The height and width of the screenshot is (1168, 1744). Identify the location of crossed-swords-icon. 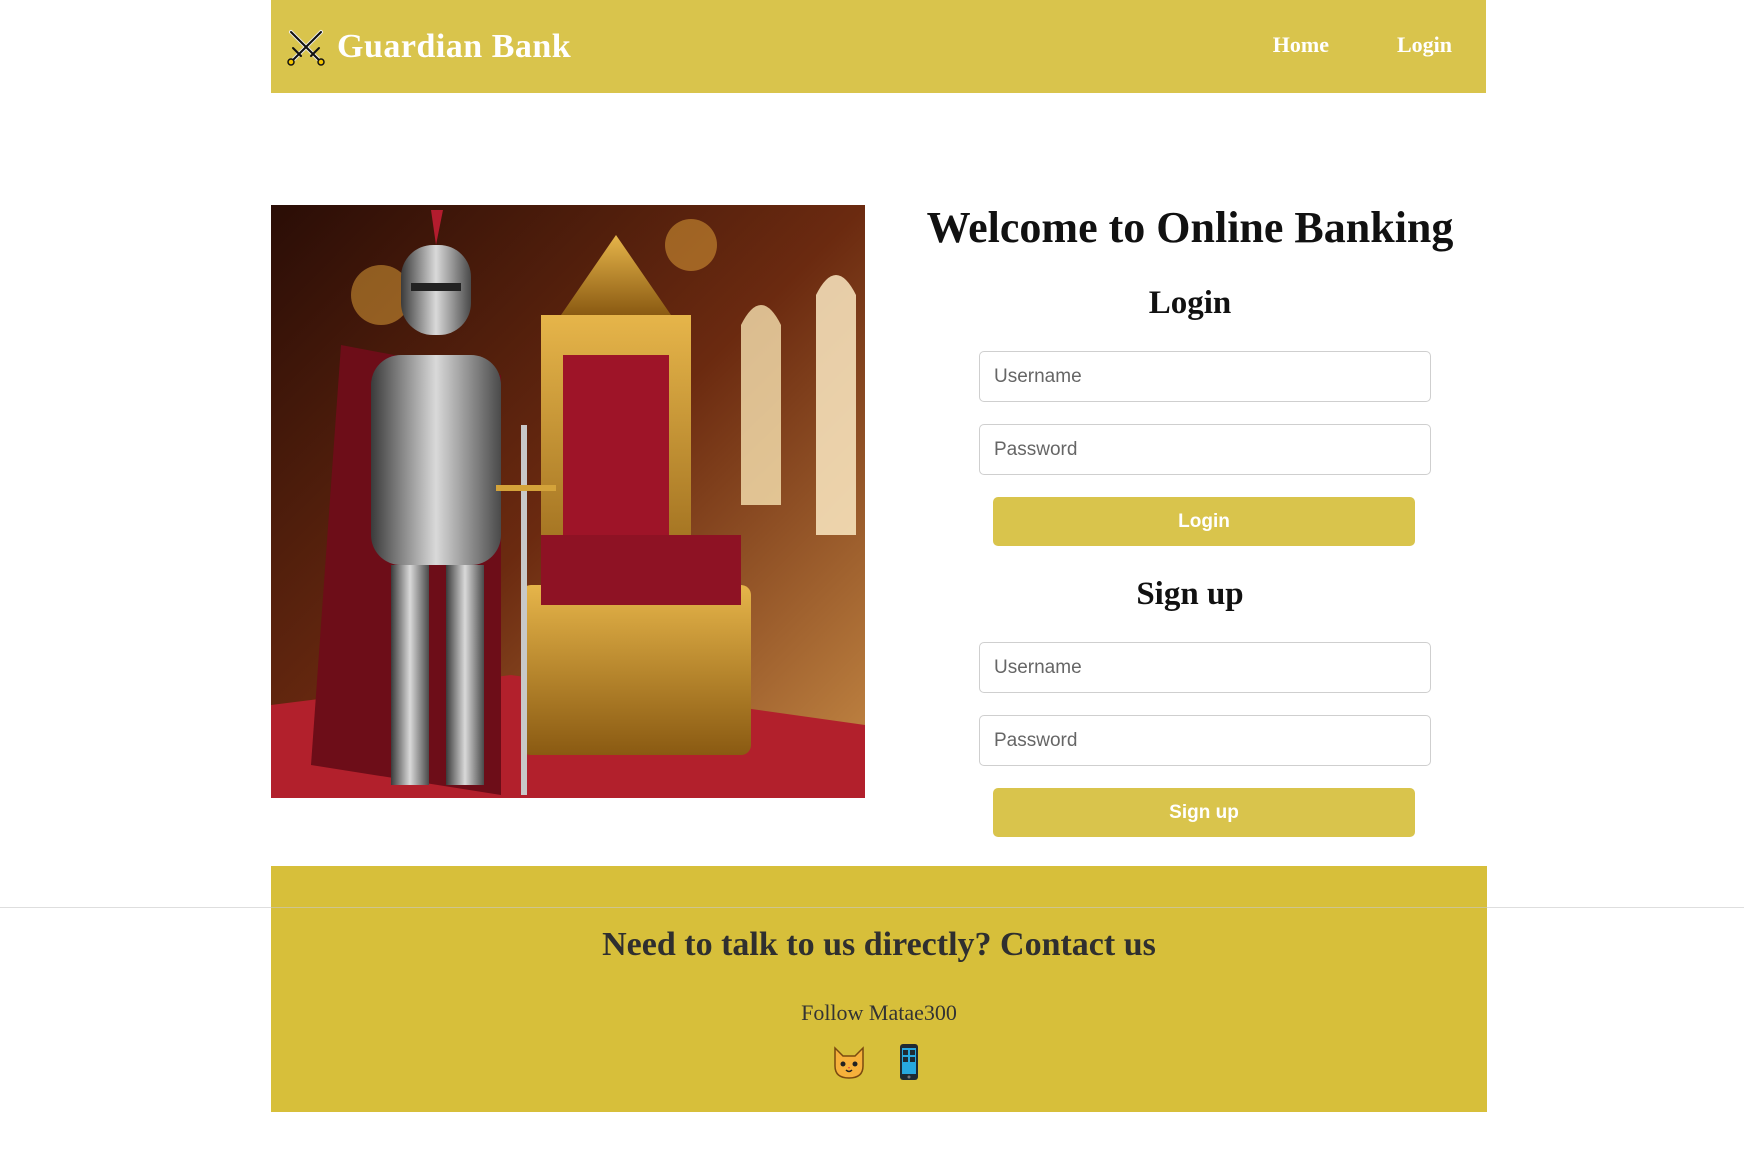
(306, 48).